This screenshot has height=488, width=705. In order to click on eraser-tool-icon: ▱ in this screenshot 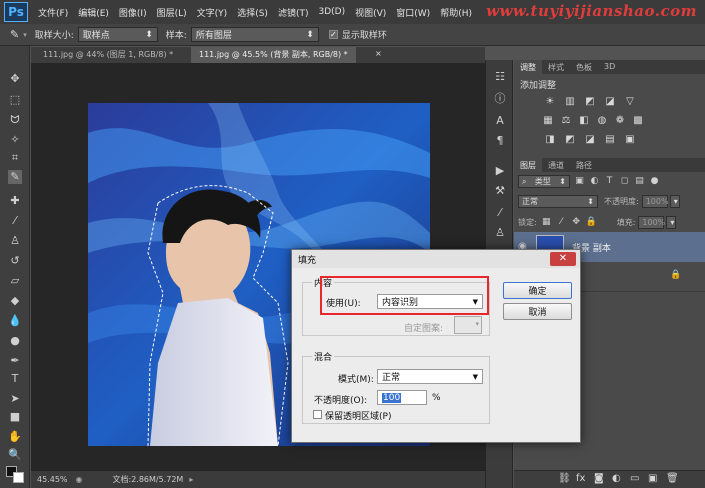, I will do `click(15, 281)`.